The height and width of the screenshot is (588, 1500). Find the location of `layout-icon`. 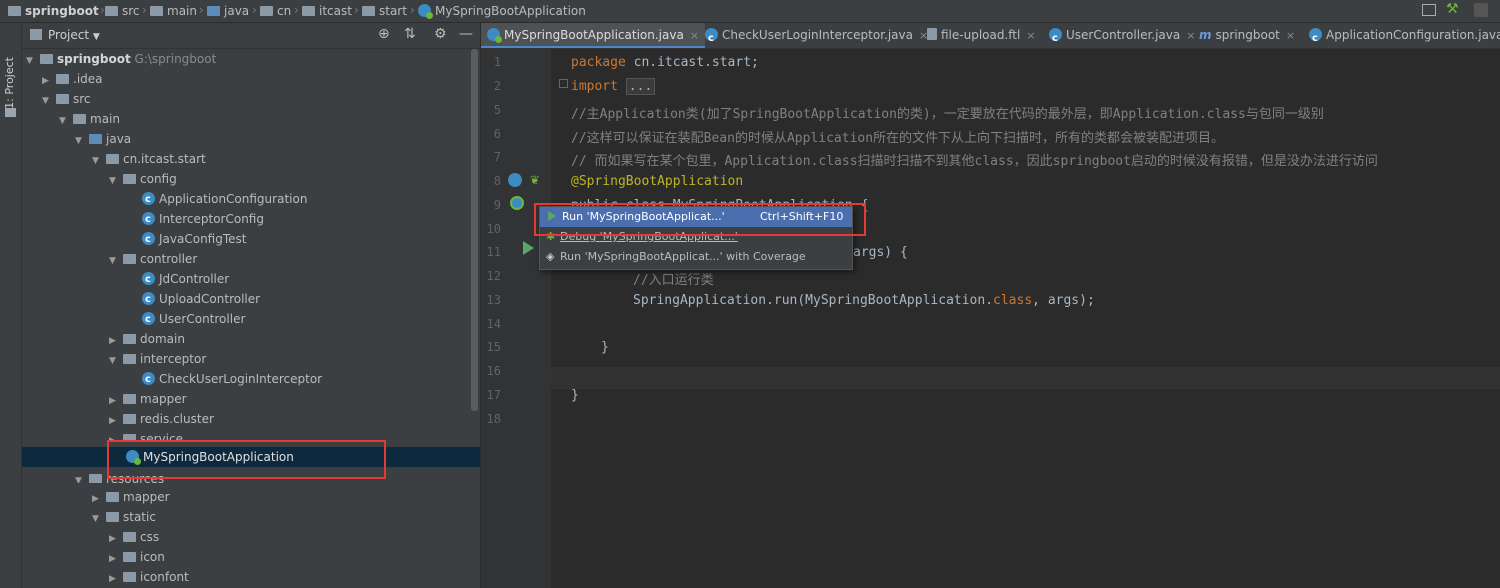

layout-icon is located at coordinates (1429, 10).